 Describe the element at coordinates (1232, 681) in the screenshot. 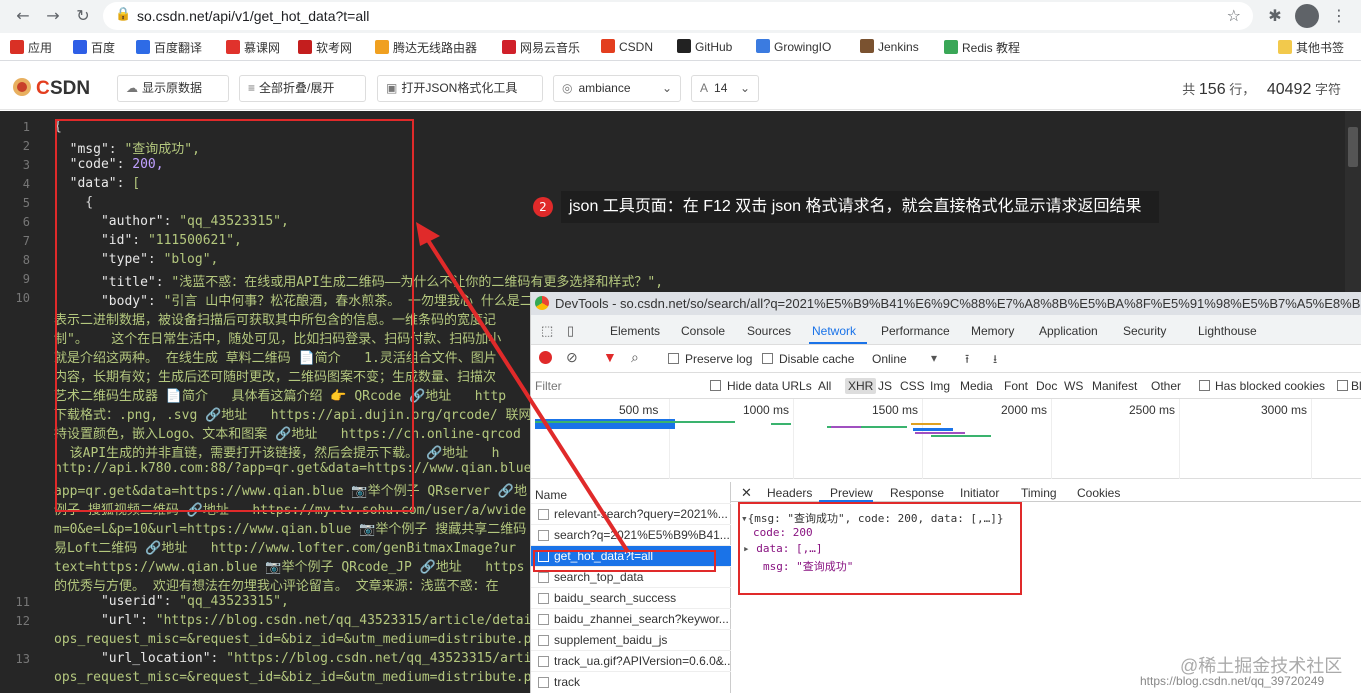

I see `watermark-url: https://blog.csdn.net/qq_39720249` at that location.